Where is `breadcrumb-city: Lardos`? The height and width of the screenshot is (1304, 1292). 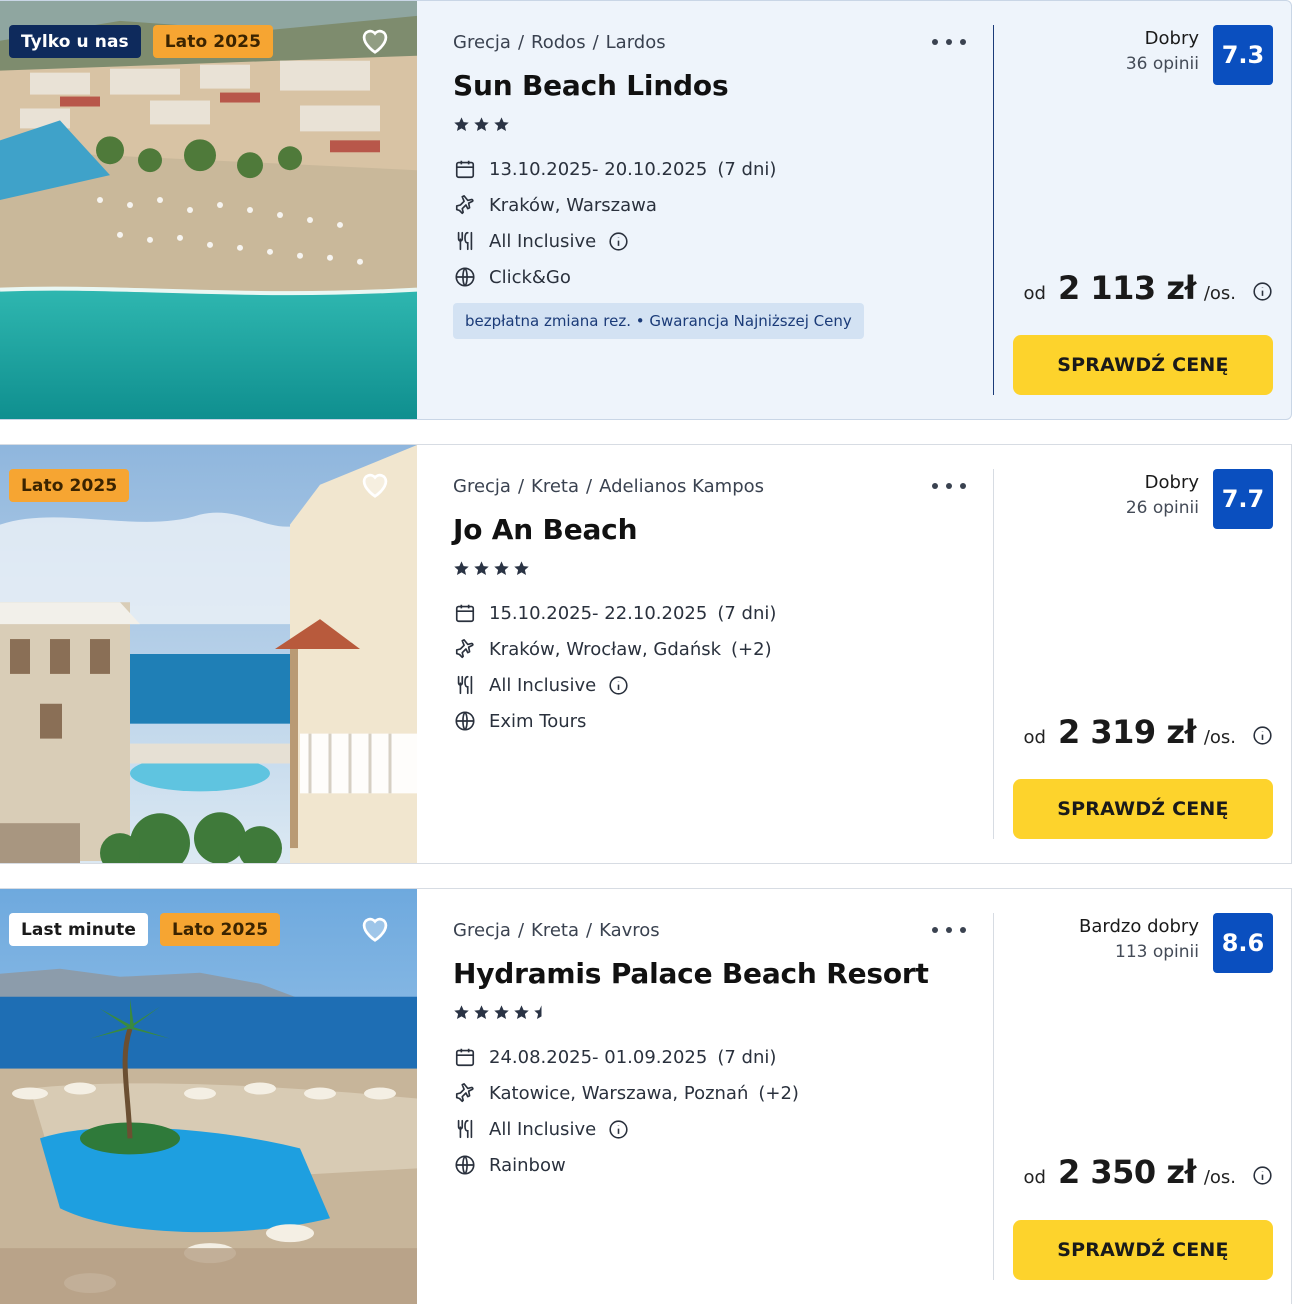 breadcrumb-city: Lardos is located at coordinates (636, 42).